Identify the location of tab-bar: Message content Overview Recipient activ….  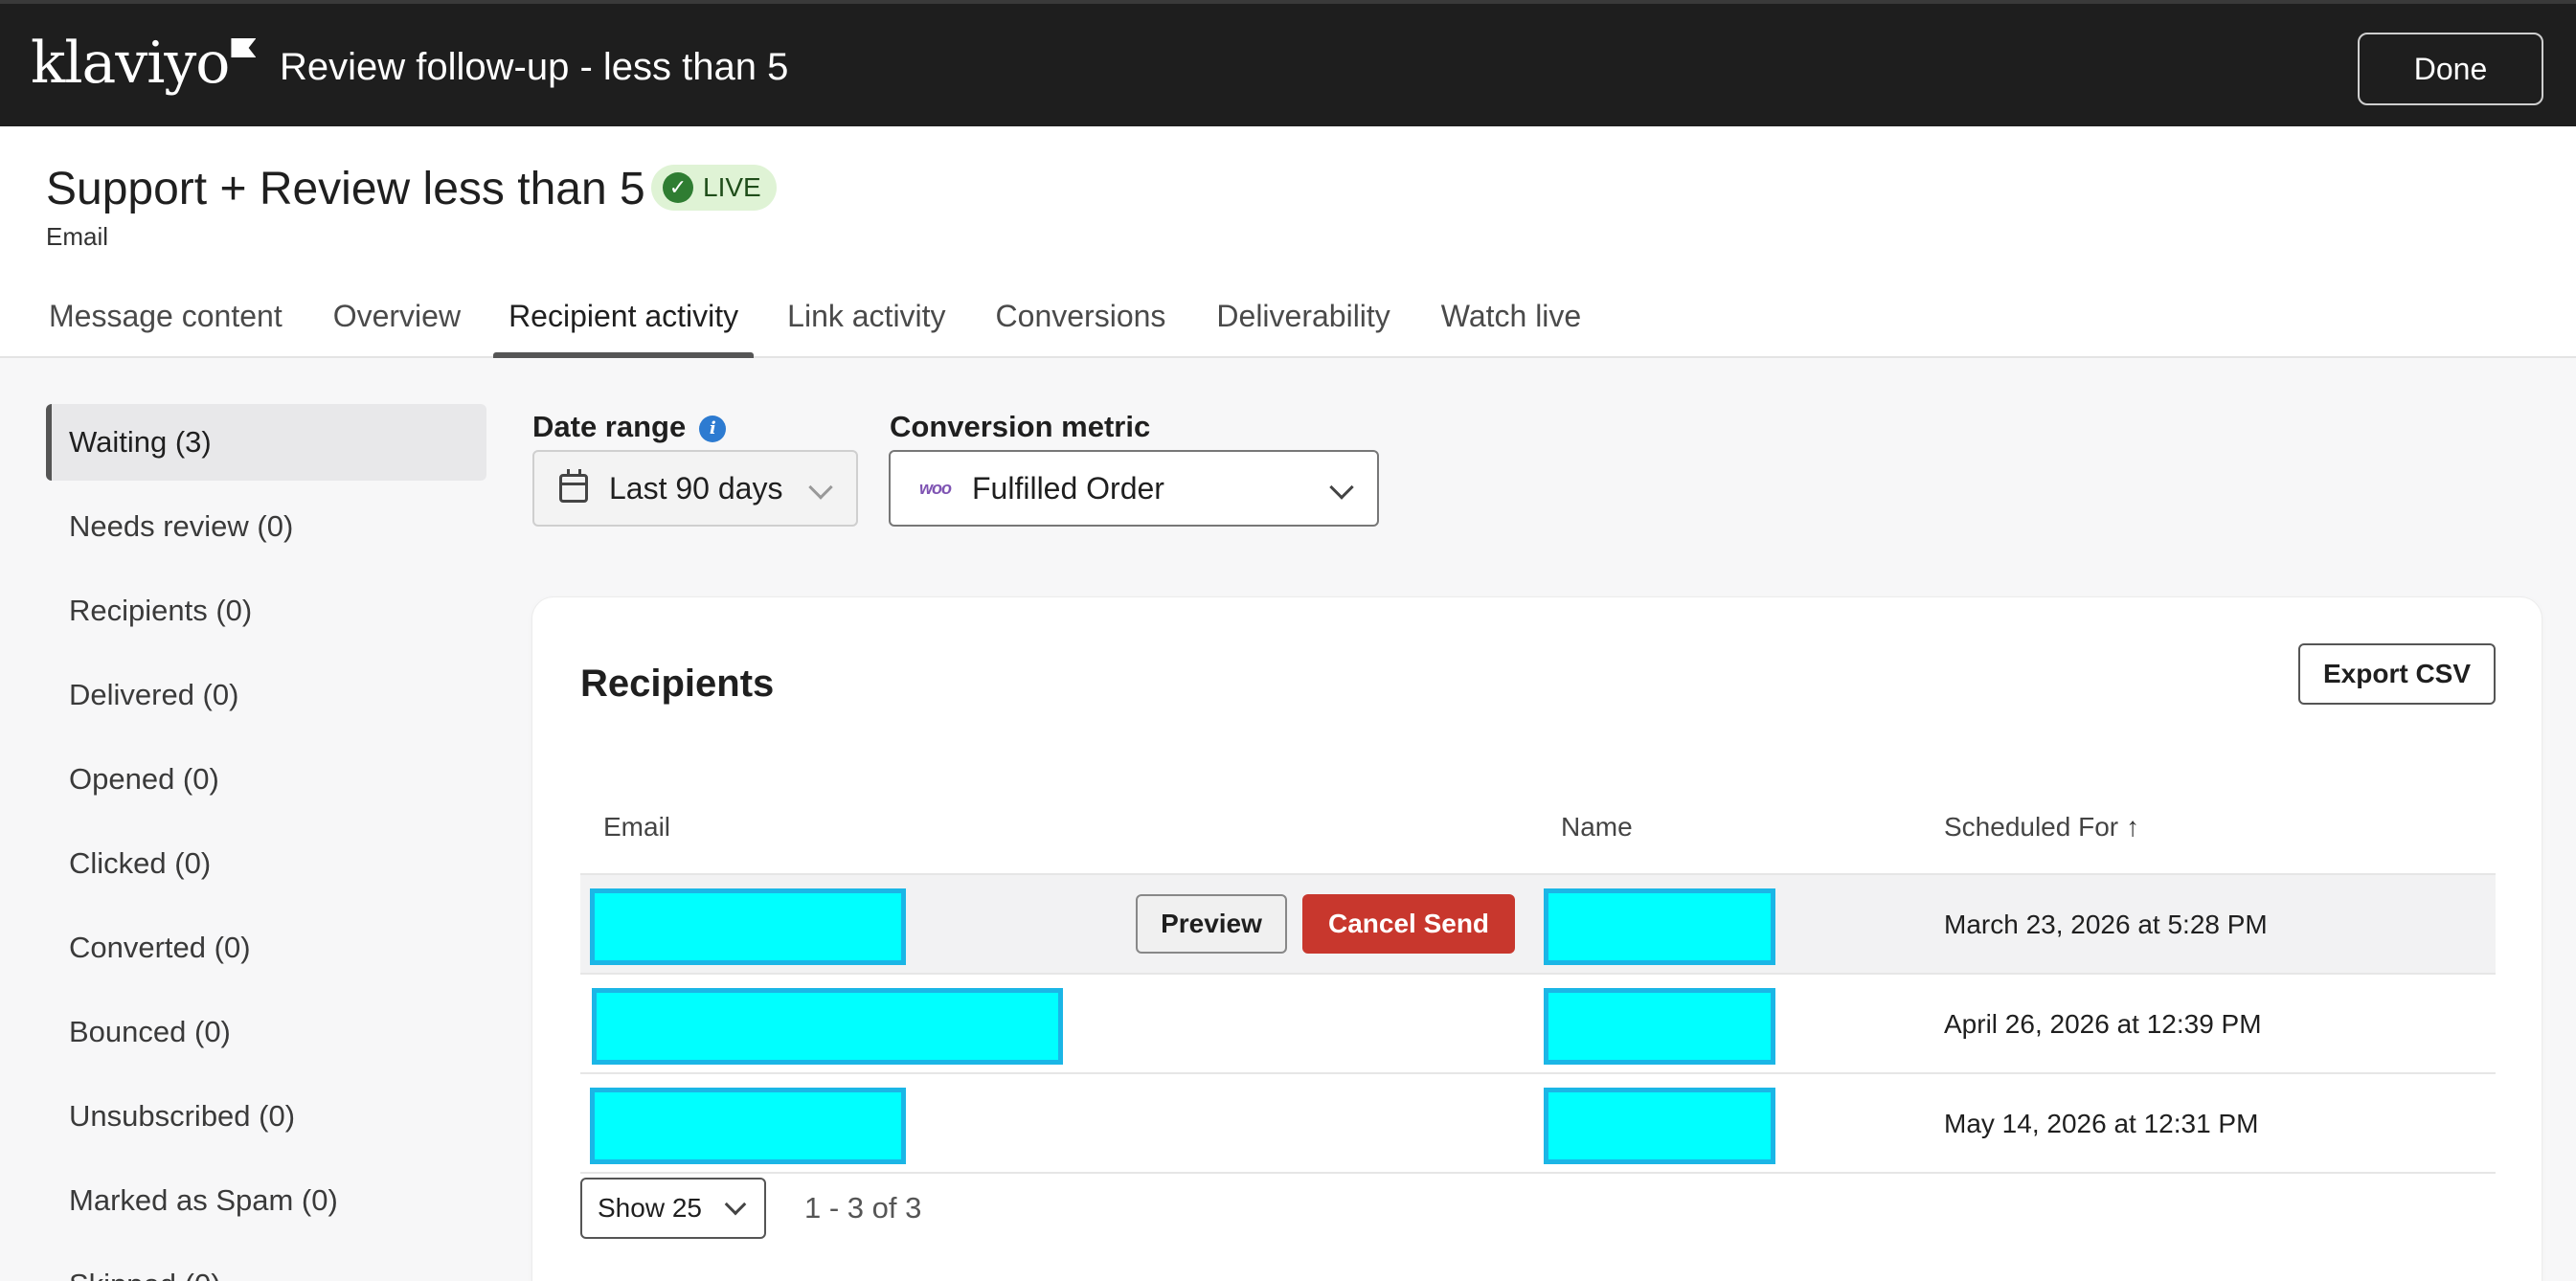
(790, 319).